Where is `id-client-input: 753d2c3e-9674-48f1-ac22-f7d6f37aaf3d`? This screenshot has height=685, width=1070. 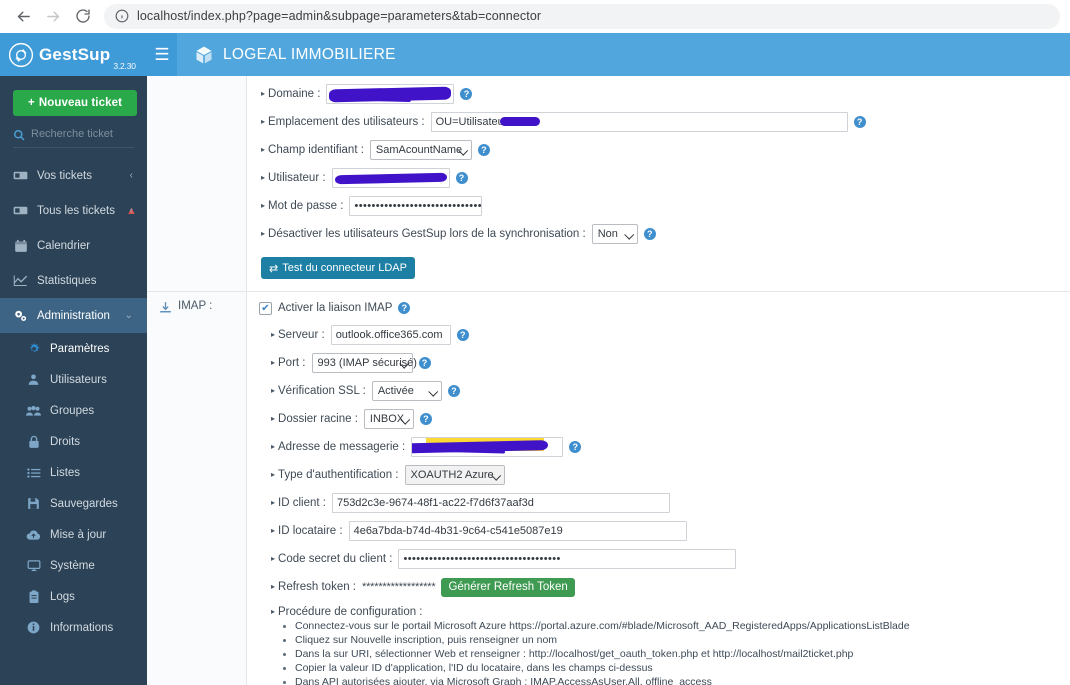
id-client-input: 753d2c3e-9674-48f1-ac22-f7d6f37aaf3d is located at coordinates (500, 503).